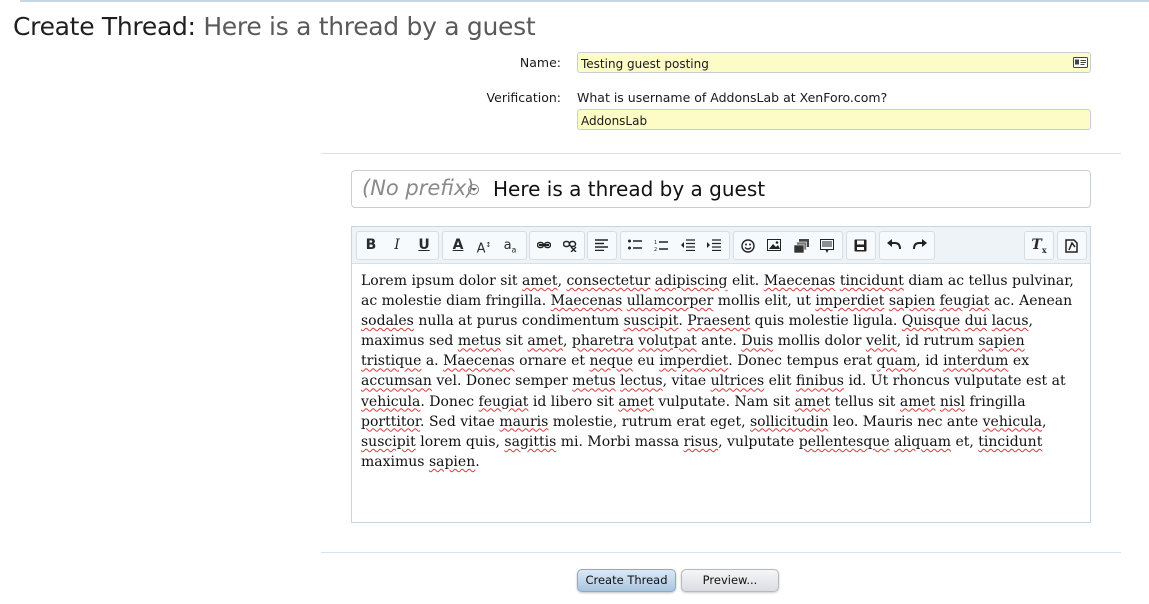 Image resolution: width=1149 pixels, height=604 pixels. I want to click on thread-title-input: Here is a thread by a guest, so click(629, 189).